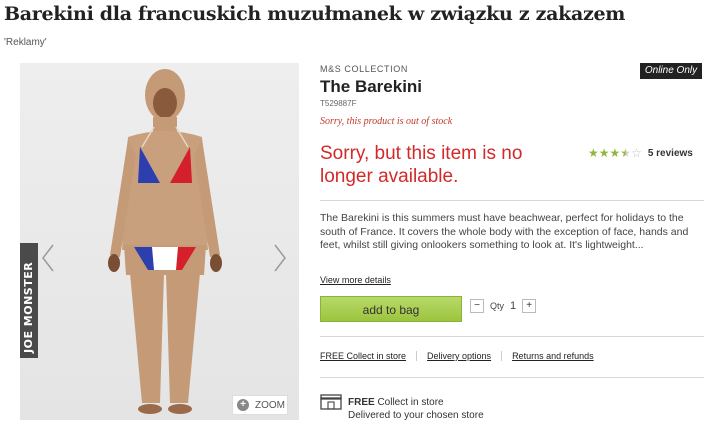  Describe the element at coordinates (165, 241) in the screenshot. I see `product-photo` at that location.